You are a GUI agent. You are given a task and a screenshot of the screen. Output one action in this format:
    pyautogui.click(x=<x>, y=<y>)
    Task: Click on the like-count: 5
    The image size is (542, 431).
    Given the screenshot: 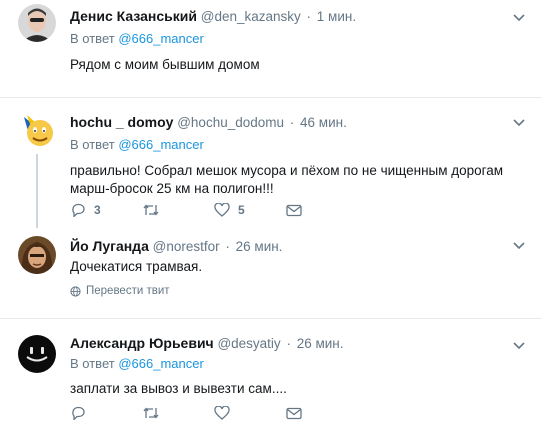 What is the action you would take?
    pyautogui.click(x=241, y=210)
    